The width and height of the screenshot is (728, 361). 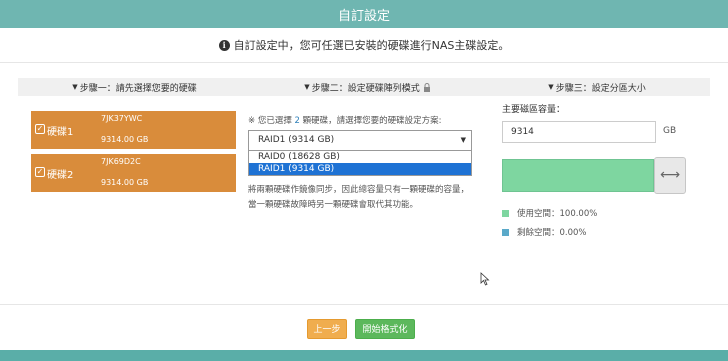 I want to click on used-label: 使用空間：100.00%, so click(x=557, y=214).